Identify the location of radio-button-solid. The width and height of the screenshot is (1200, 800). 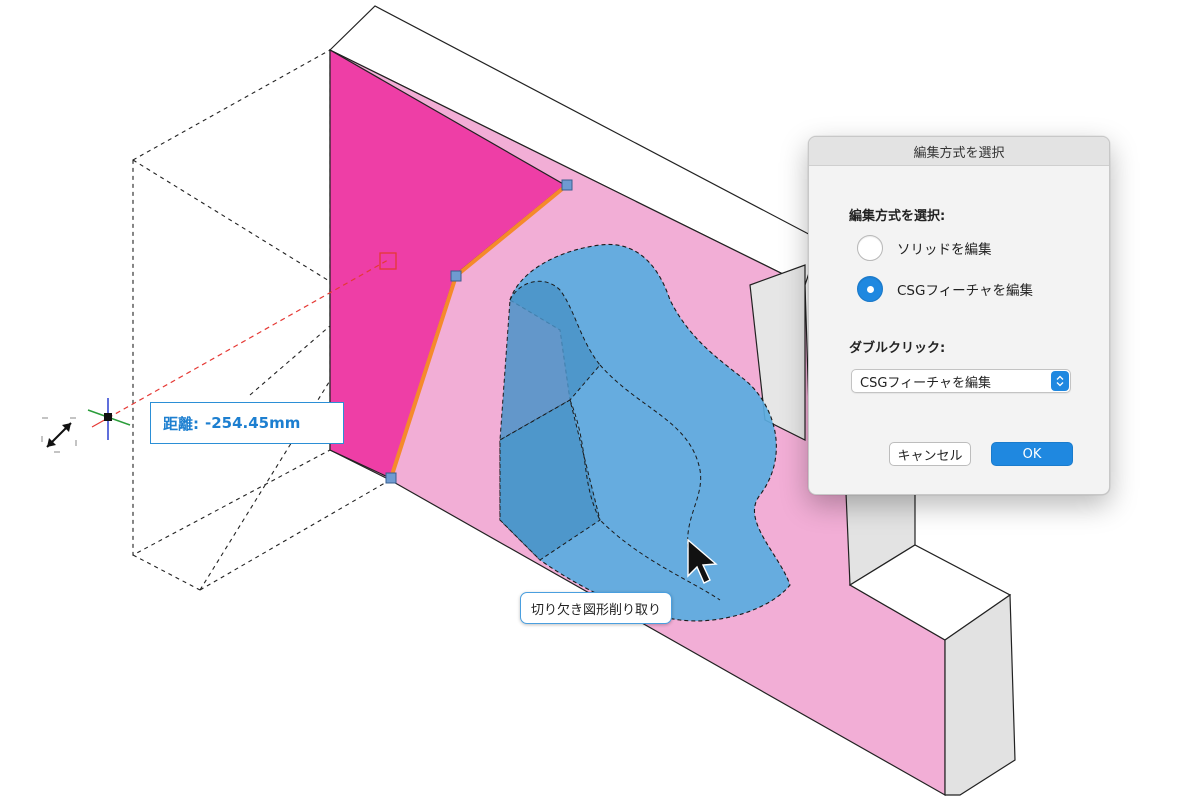
(870, 248).